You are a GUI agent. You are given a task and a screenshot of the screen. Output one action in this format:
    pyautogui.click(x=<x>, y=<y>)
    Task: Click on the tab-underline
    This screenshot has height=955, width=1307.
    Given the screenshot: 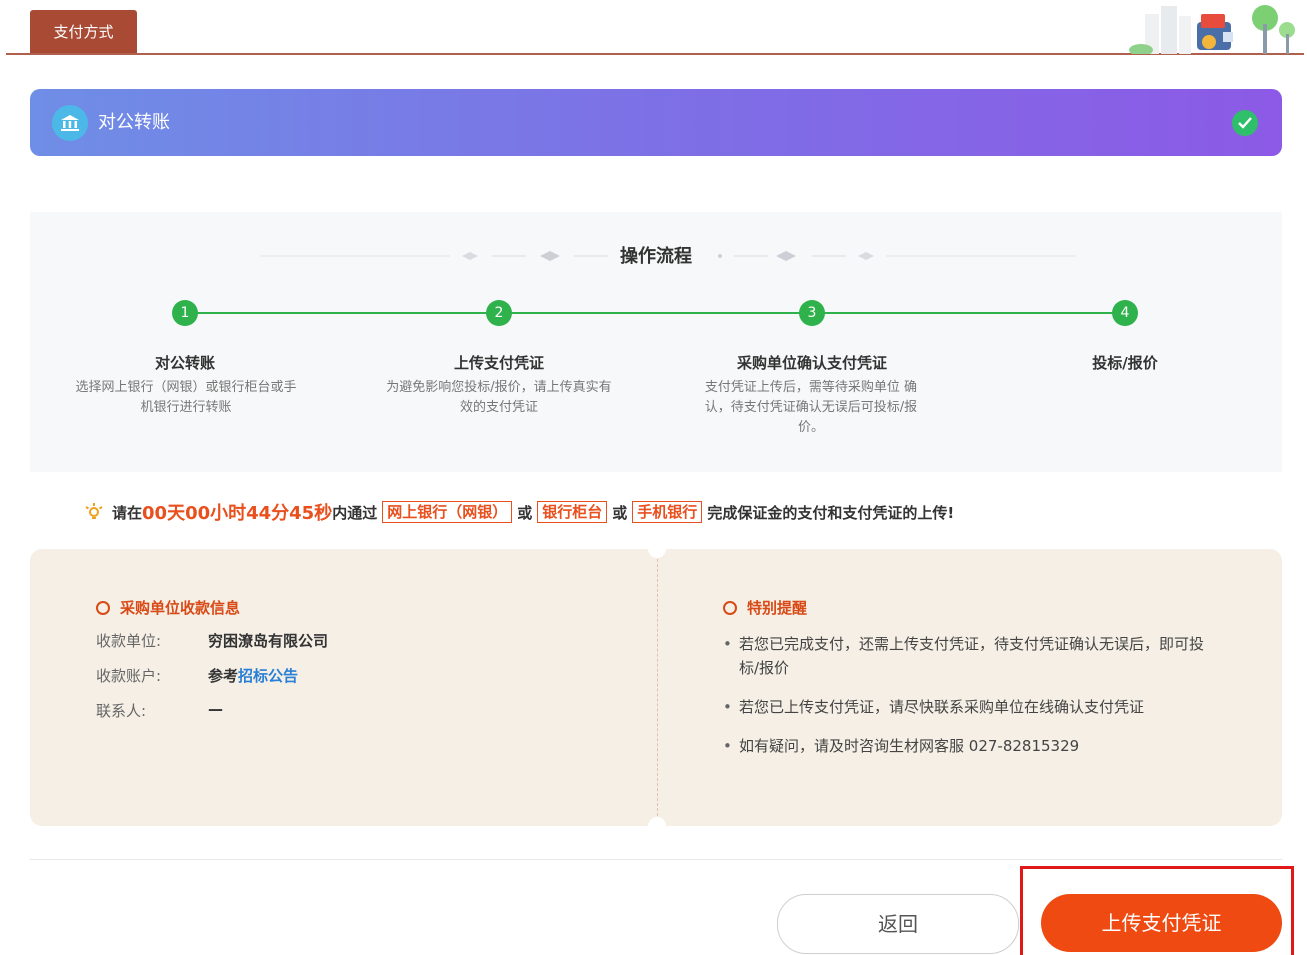 What is the action you would take?
    pyautogui.click(x=655, y=54)
    